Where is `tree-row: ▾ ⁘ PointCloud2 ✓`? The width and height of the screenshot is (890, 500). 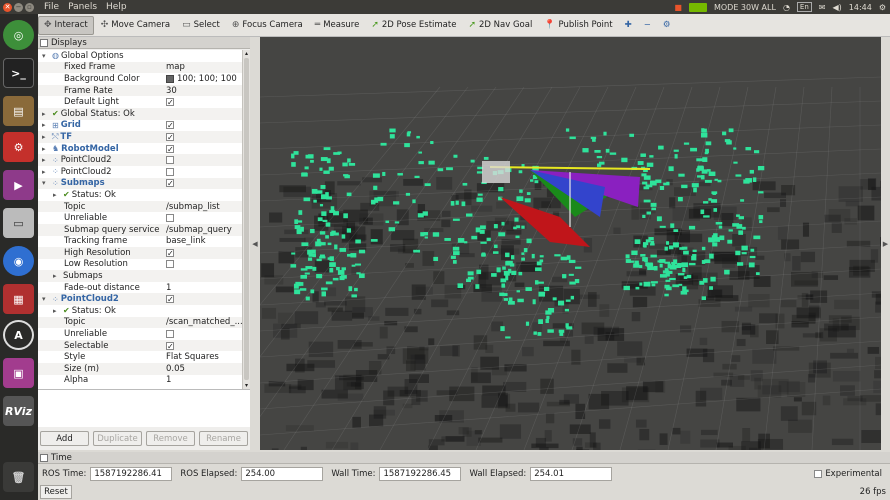 tree-row: ▾ ⁘ PointCloud2 ✓ is located at coordinates (140, 299).